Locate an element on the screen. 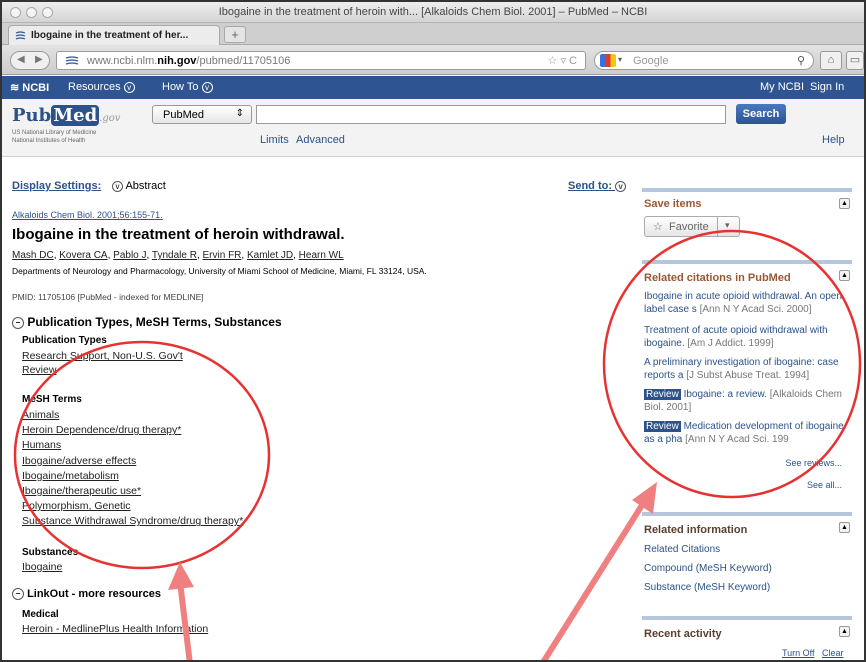  web-search-box: ▾ Google ⚲ is located at coordinates (704, 60).